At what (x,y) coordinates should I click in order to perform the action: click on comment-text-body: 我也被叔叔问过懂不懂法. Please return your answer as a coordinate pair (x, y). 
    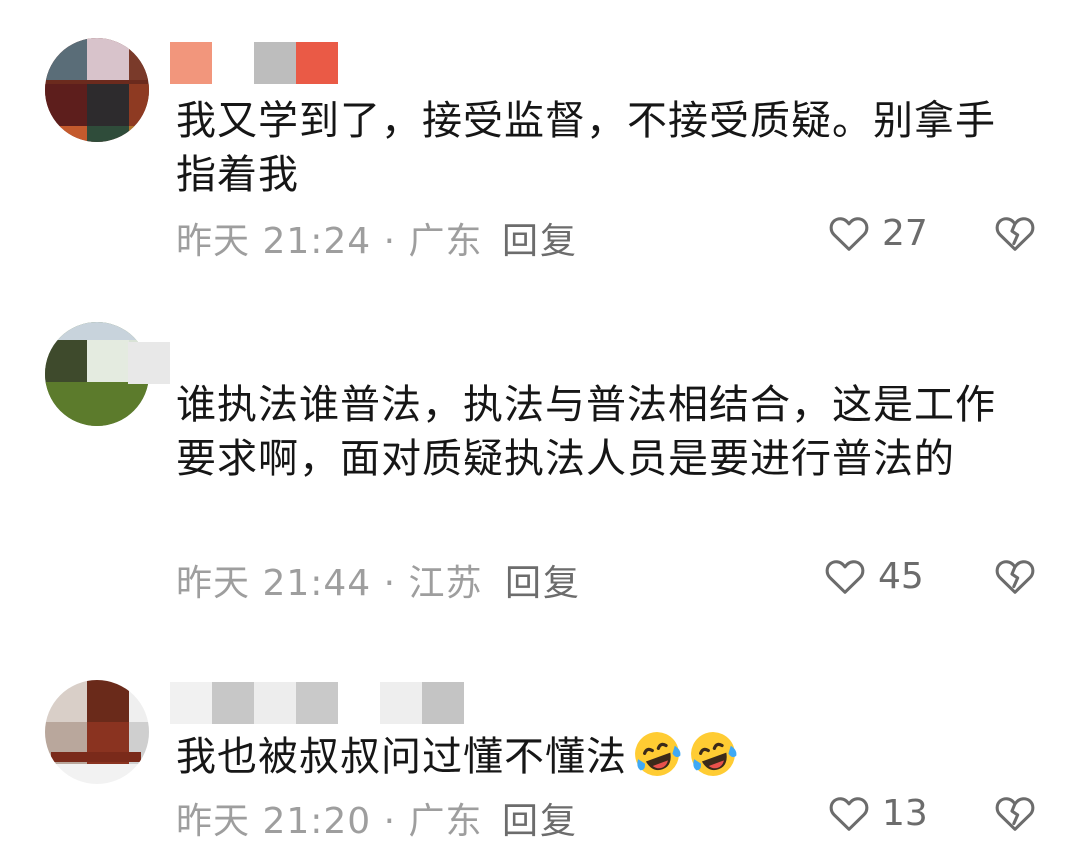
    Looking at the image, I should click on (401, 757).